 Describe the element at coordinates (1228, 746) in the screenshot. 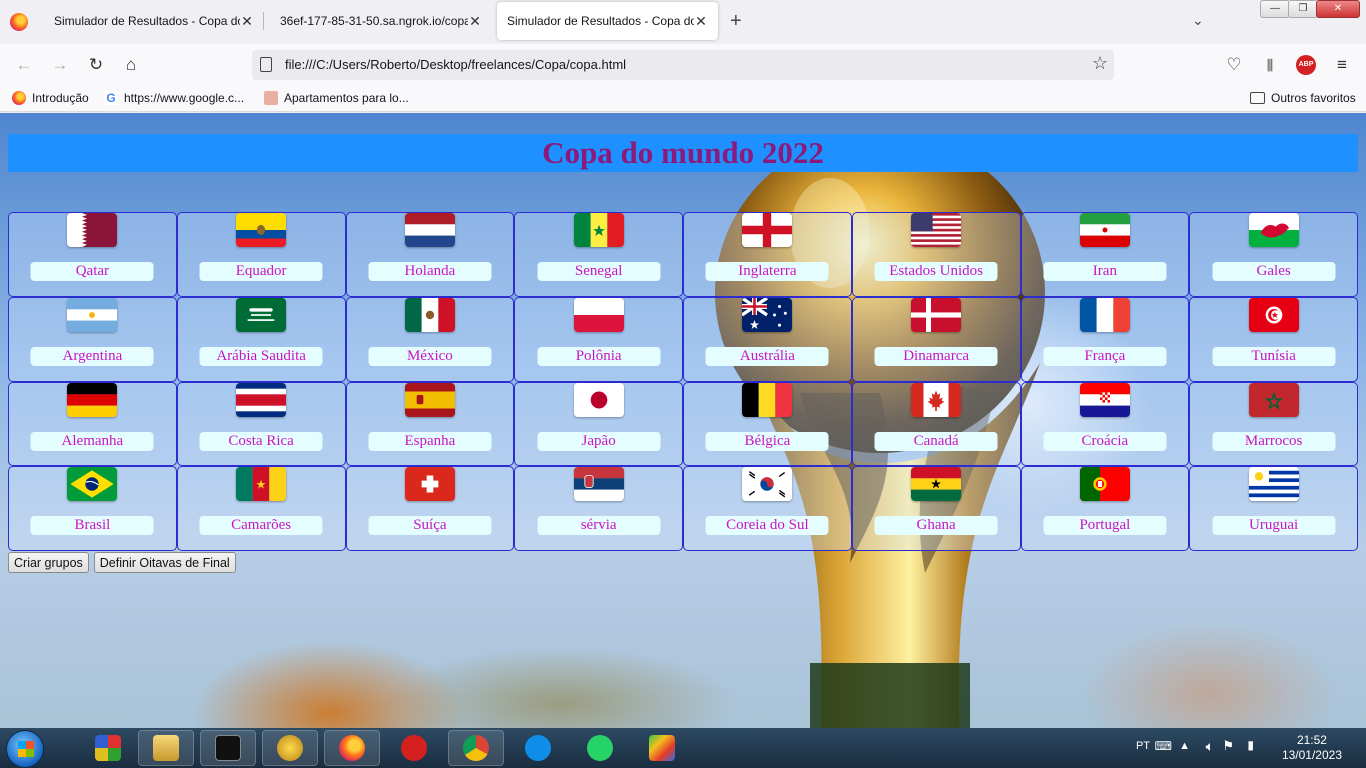

I see `action-center-flag-icon: ⚑` at that location.